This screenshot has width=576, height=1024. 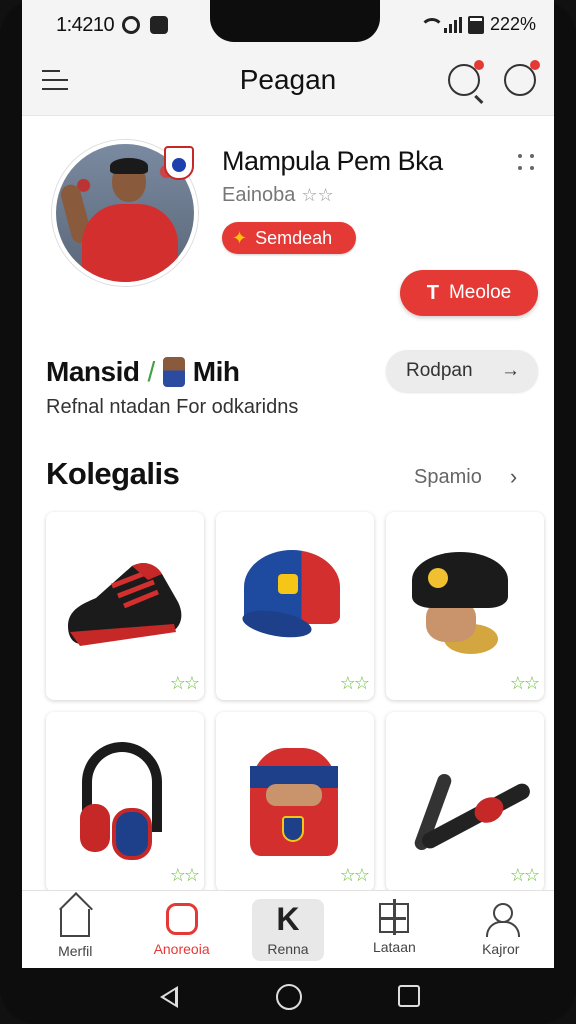 I want to click on shoe-icon, so click(x=125, y=604).